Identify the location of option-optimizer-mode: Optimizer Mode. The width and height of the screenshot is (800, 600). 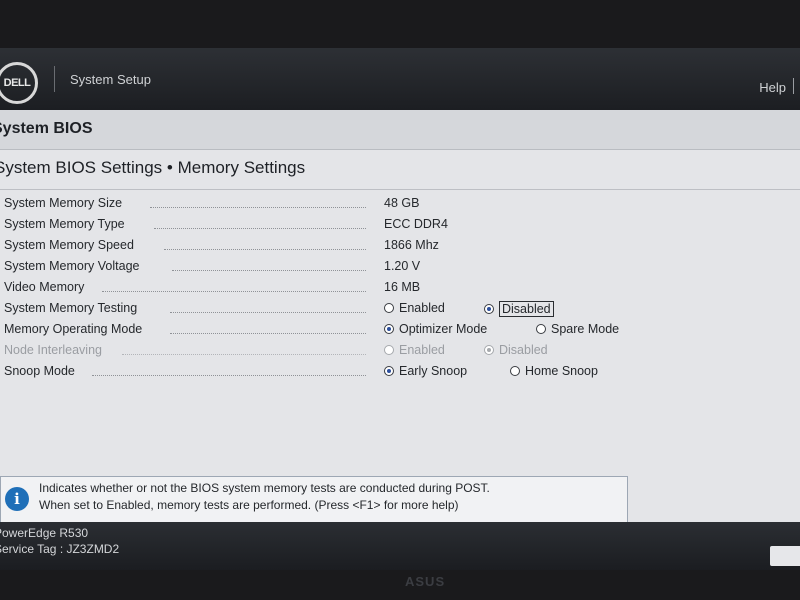
(435, 329).